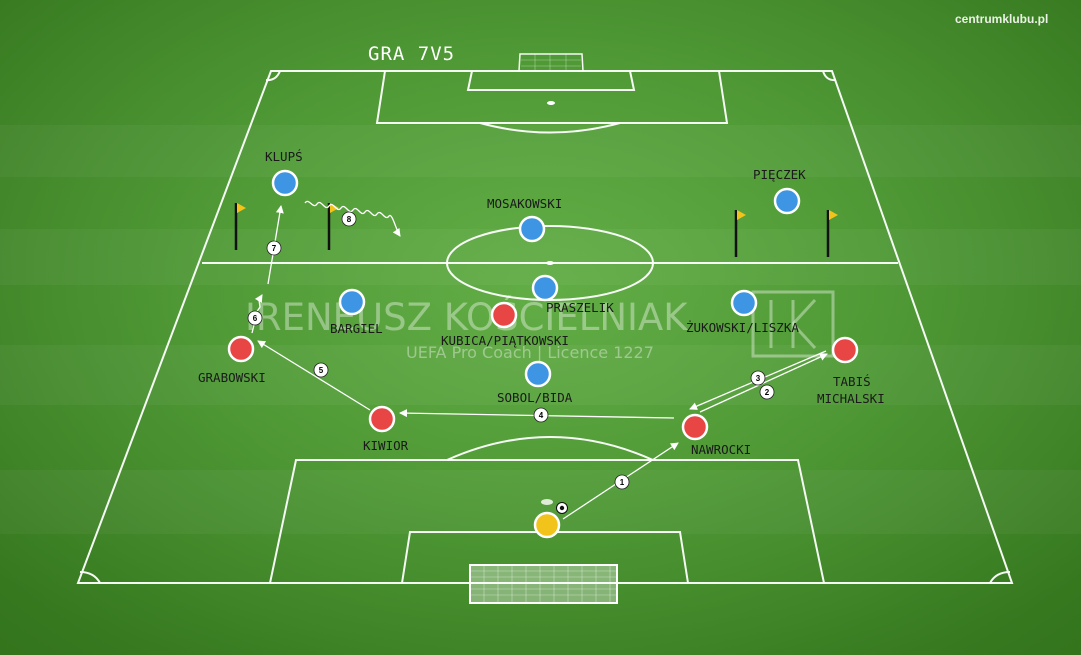 This screenshot has width=1081, height=655. Describe the element at coordinates (538, 374) in the screenshot. I see `player-sobol` at that location.